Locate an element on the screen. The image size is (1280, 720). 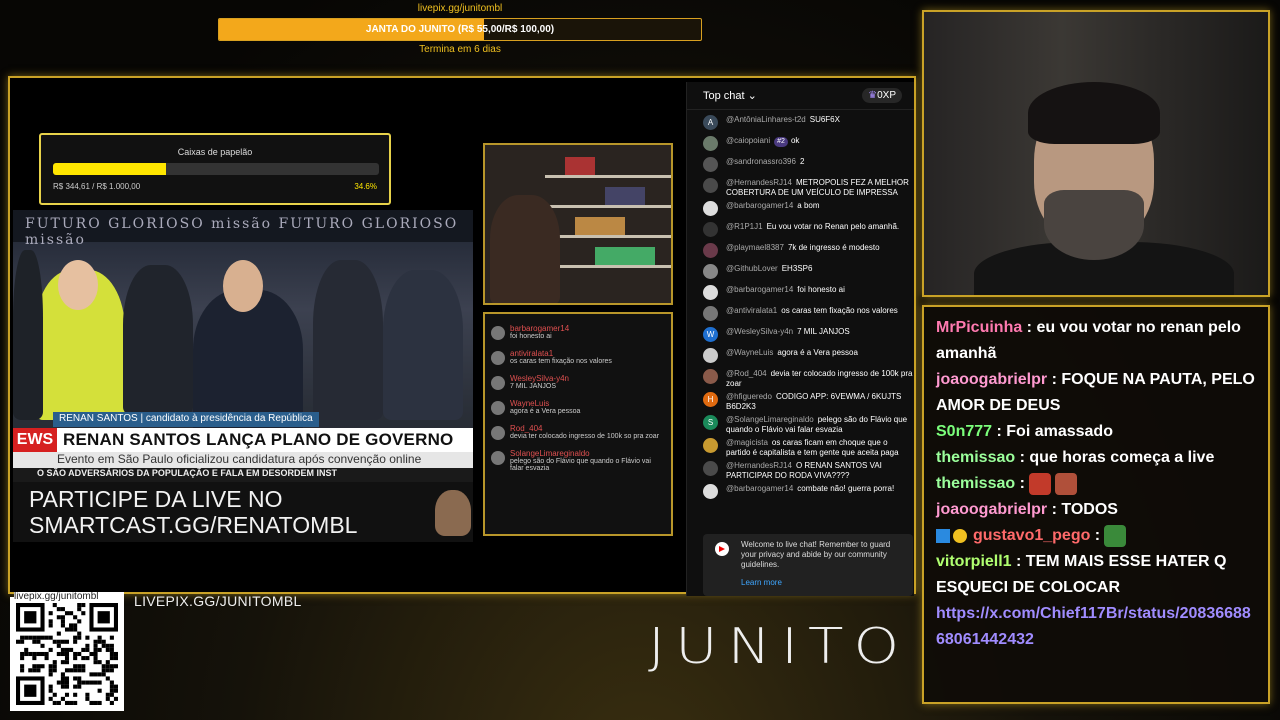
yt-author: @R1P1J1 is located at coordinates (744, 226).